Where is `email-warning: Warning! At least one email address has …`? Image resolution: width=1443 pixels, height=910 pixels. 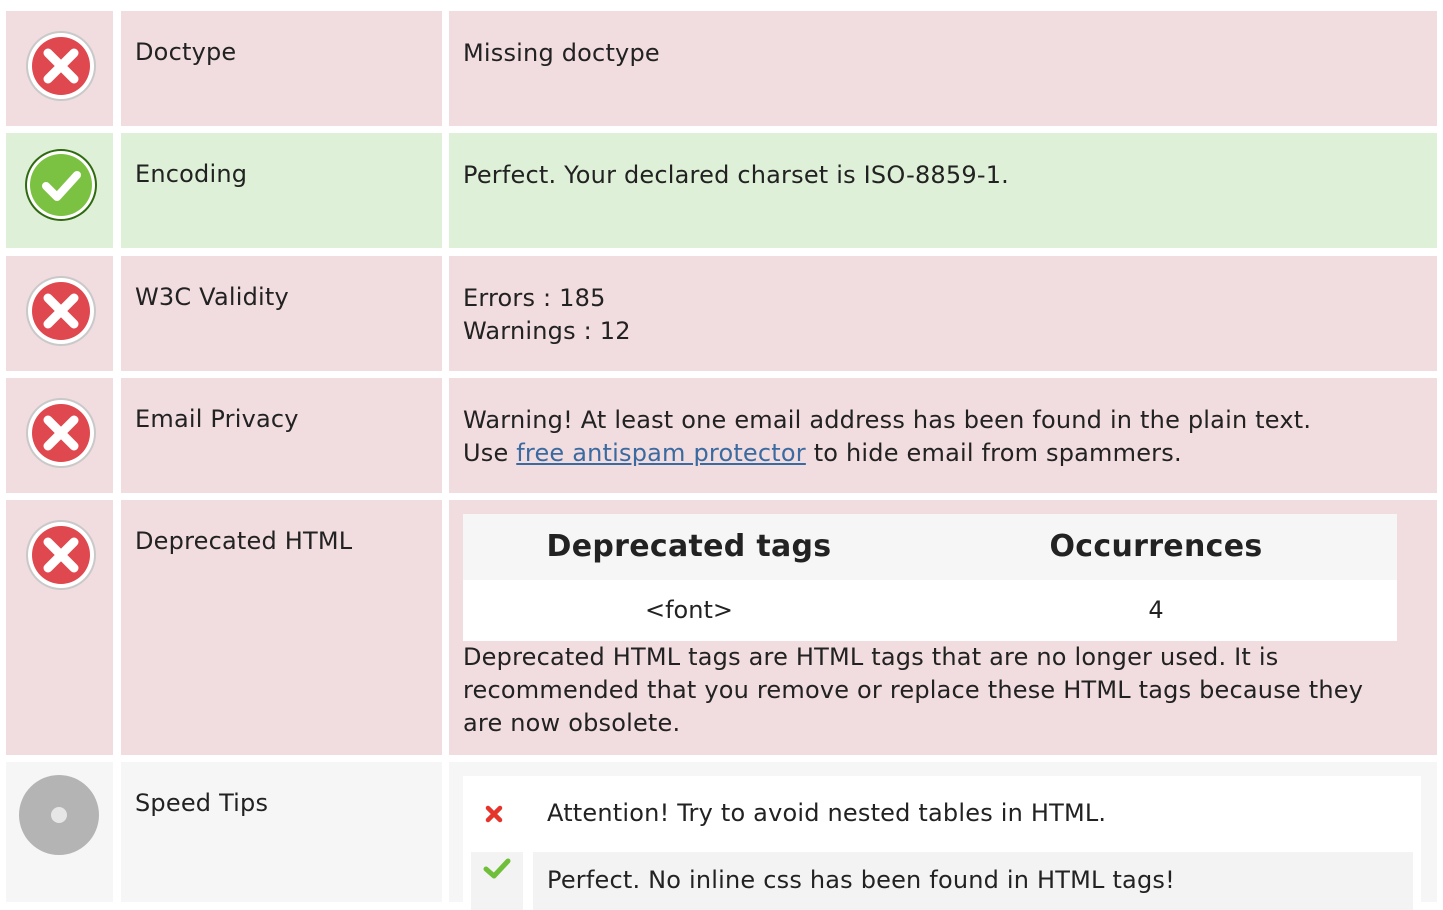 email-warning: Warning! At least one email address has … is located at coordinates (887, 420).